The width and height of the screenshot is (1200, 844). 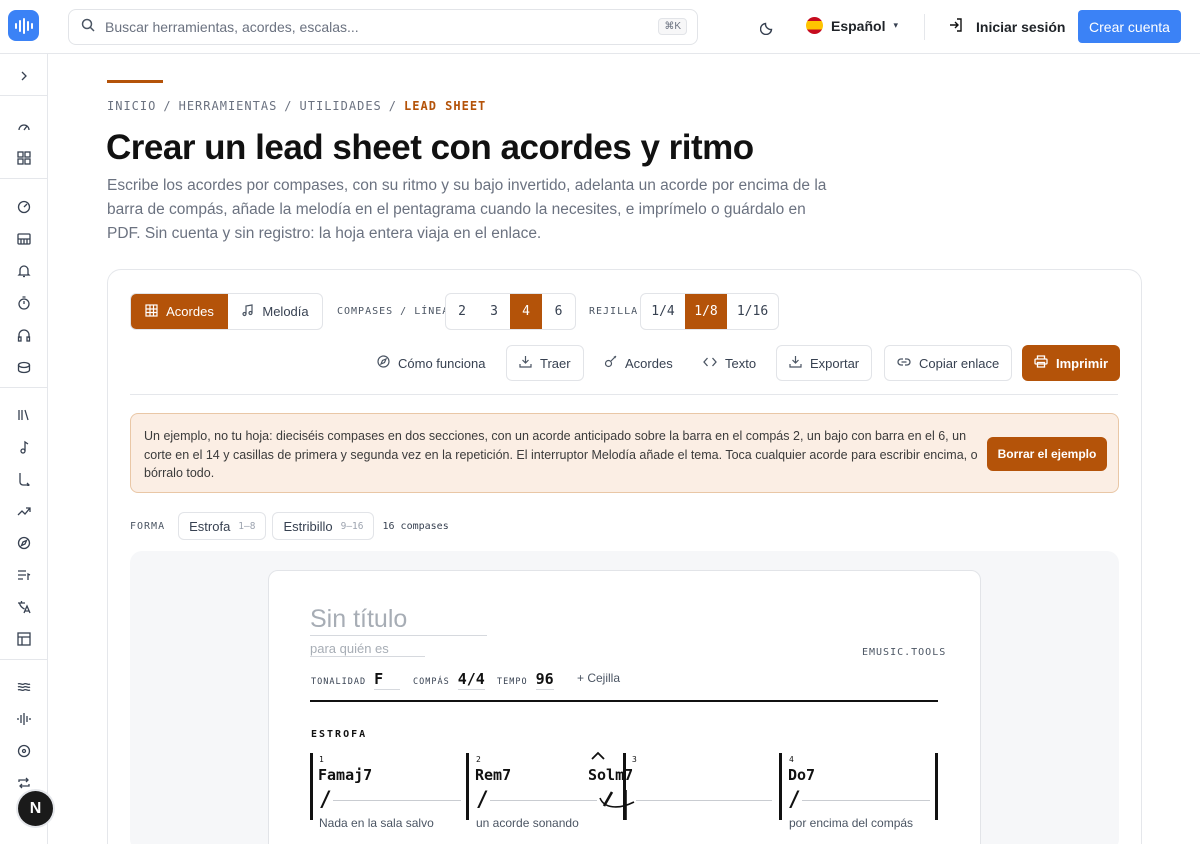 What do you see at coordinates (24, 127) in the screenshot?
I see `gauge-icon` at bounding box center [24, 127].